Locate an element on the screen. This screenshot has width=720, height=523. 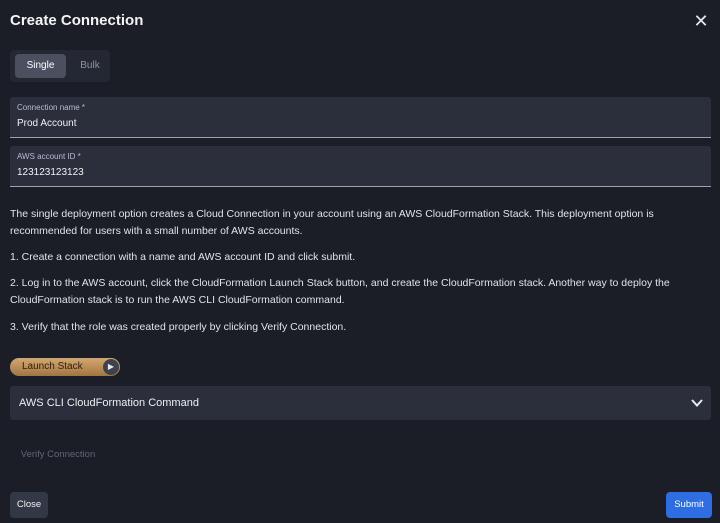
close-icon: ✕ is located at coordinates (701, 21).